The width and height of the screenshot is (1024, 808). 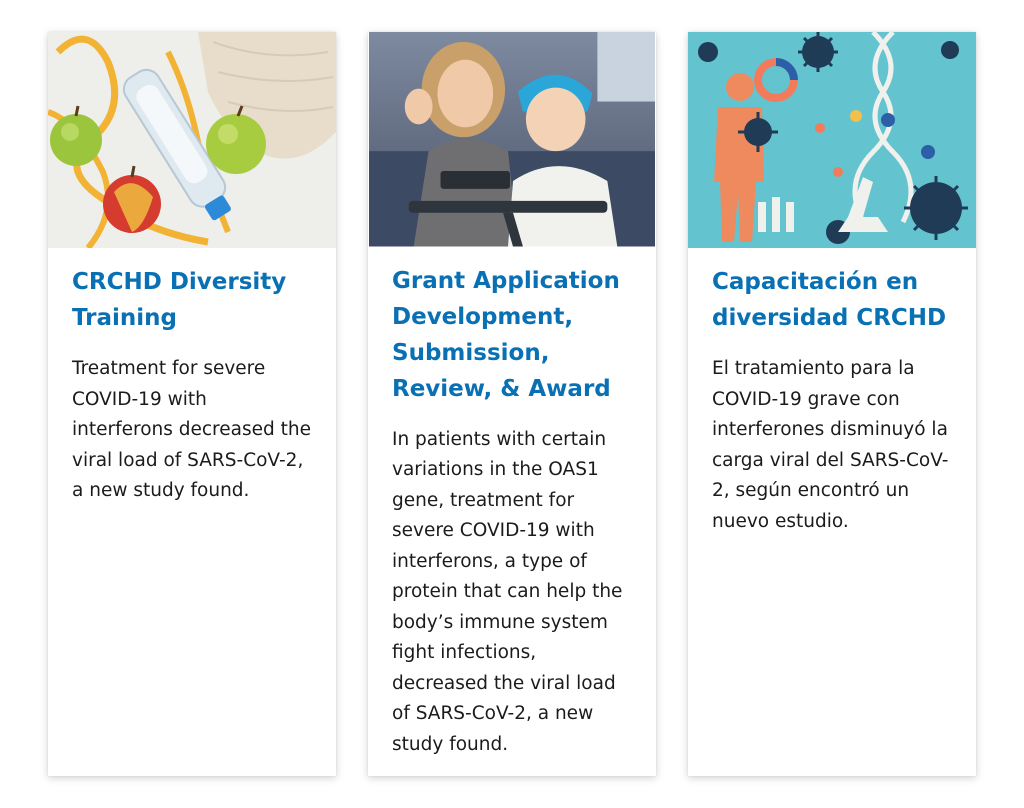 I want to click on patient-video-call-photo-icon, so click(x=512, y=139).